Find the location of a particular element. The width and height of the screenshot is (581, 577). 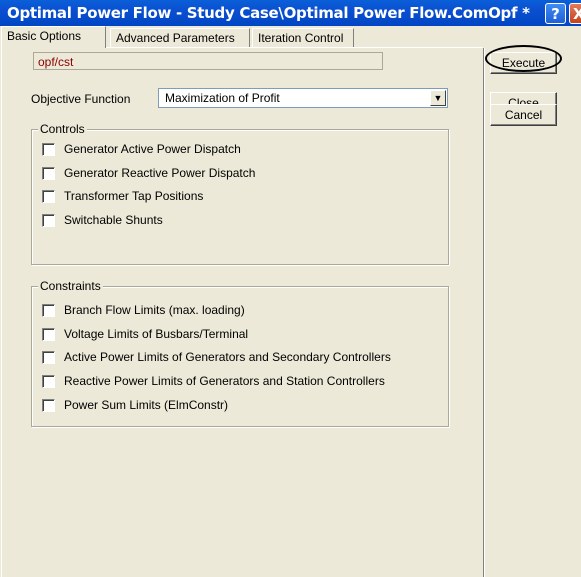

checkbox-label: Branch Flow Limits (max. loading) is located at coordinates (154, 310).